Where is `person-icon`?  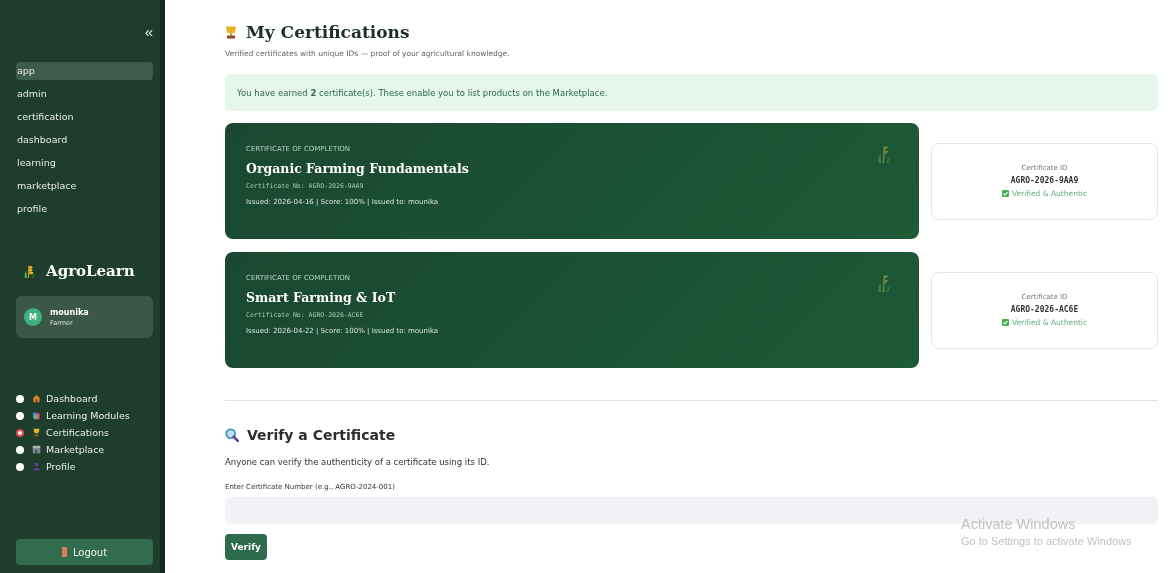 person-icon is located at coordinates (36, 466).